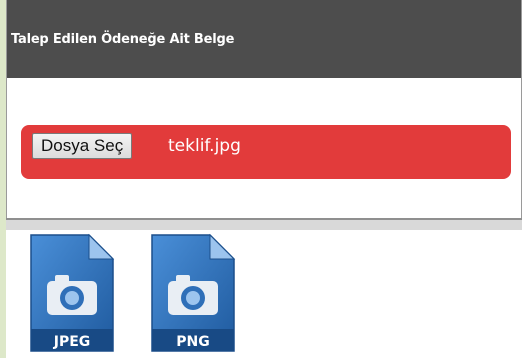  Describe the element at coordinates (72, 292) in the screenshot. I see `jpeg-file-icon: JPEG` at that location.